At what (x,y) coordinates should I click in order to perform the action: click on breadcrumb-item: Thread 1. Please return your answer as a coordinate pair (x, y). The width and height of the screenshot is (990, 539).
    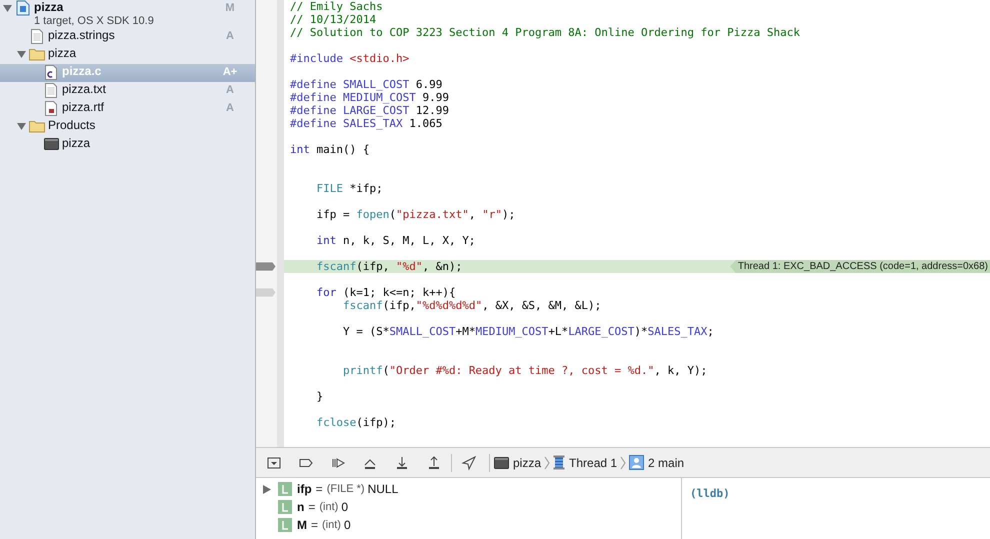
    Looking at the image, I should click on (585, 463).